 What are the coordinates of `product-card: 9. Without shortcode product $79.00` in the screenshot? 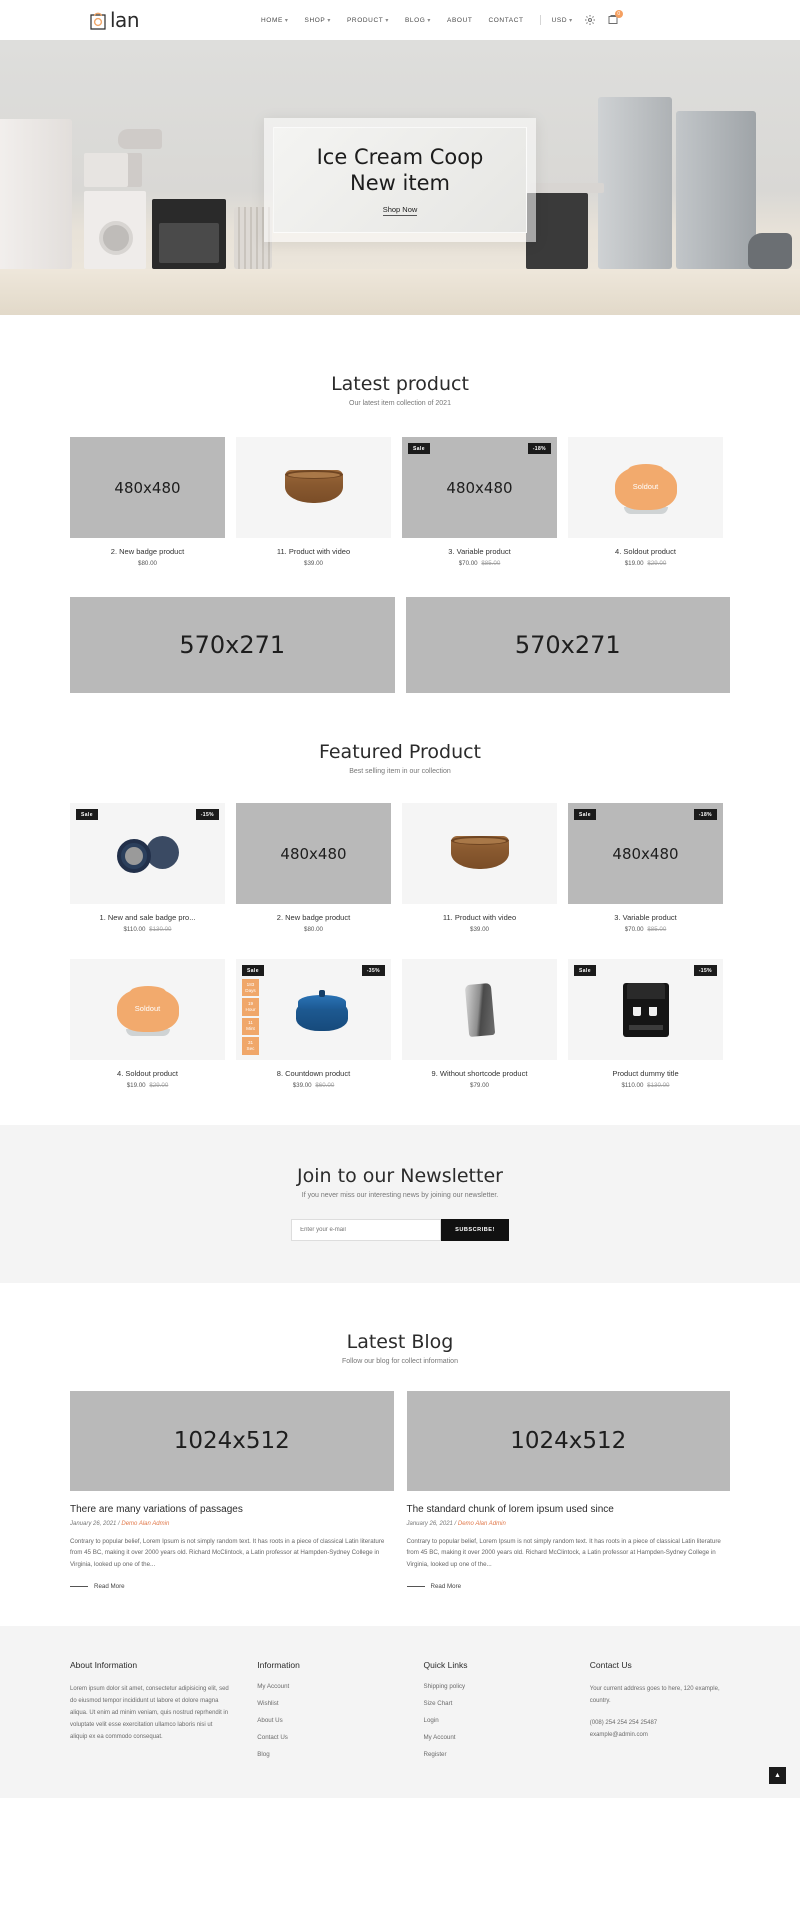 It's located at (479, 1024).